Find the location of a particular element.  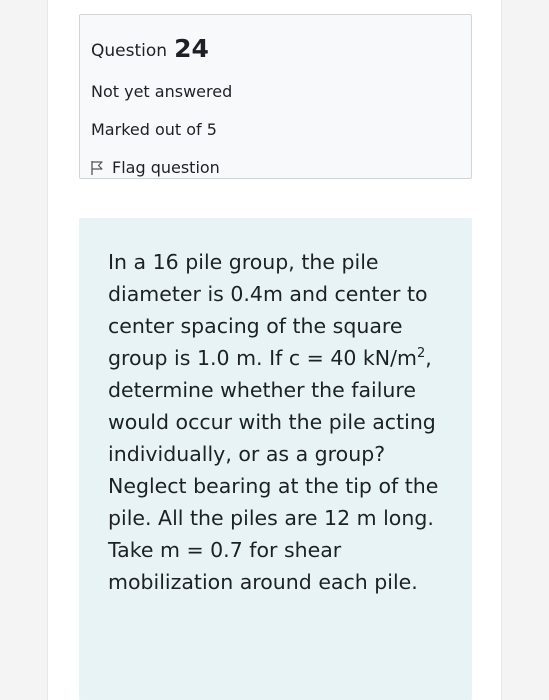

flag-question-link: Flag question is located at coordinates (155, 167).